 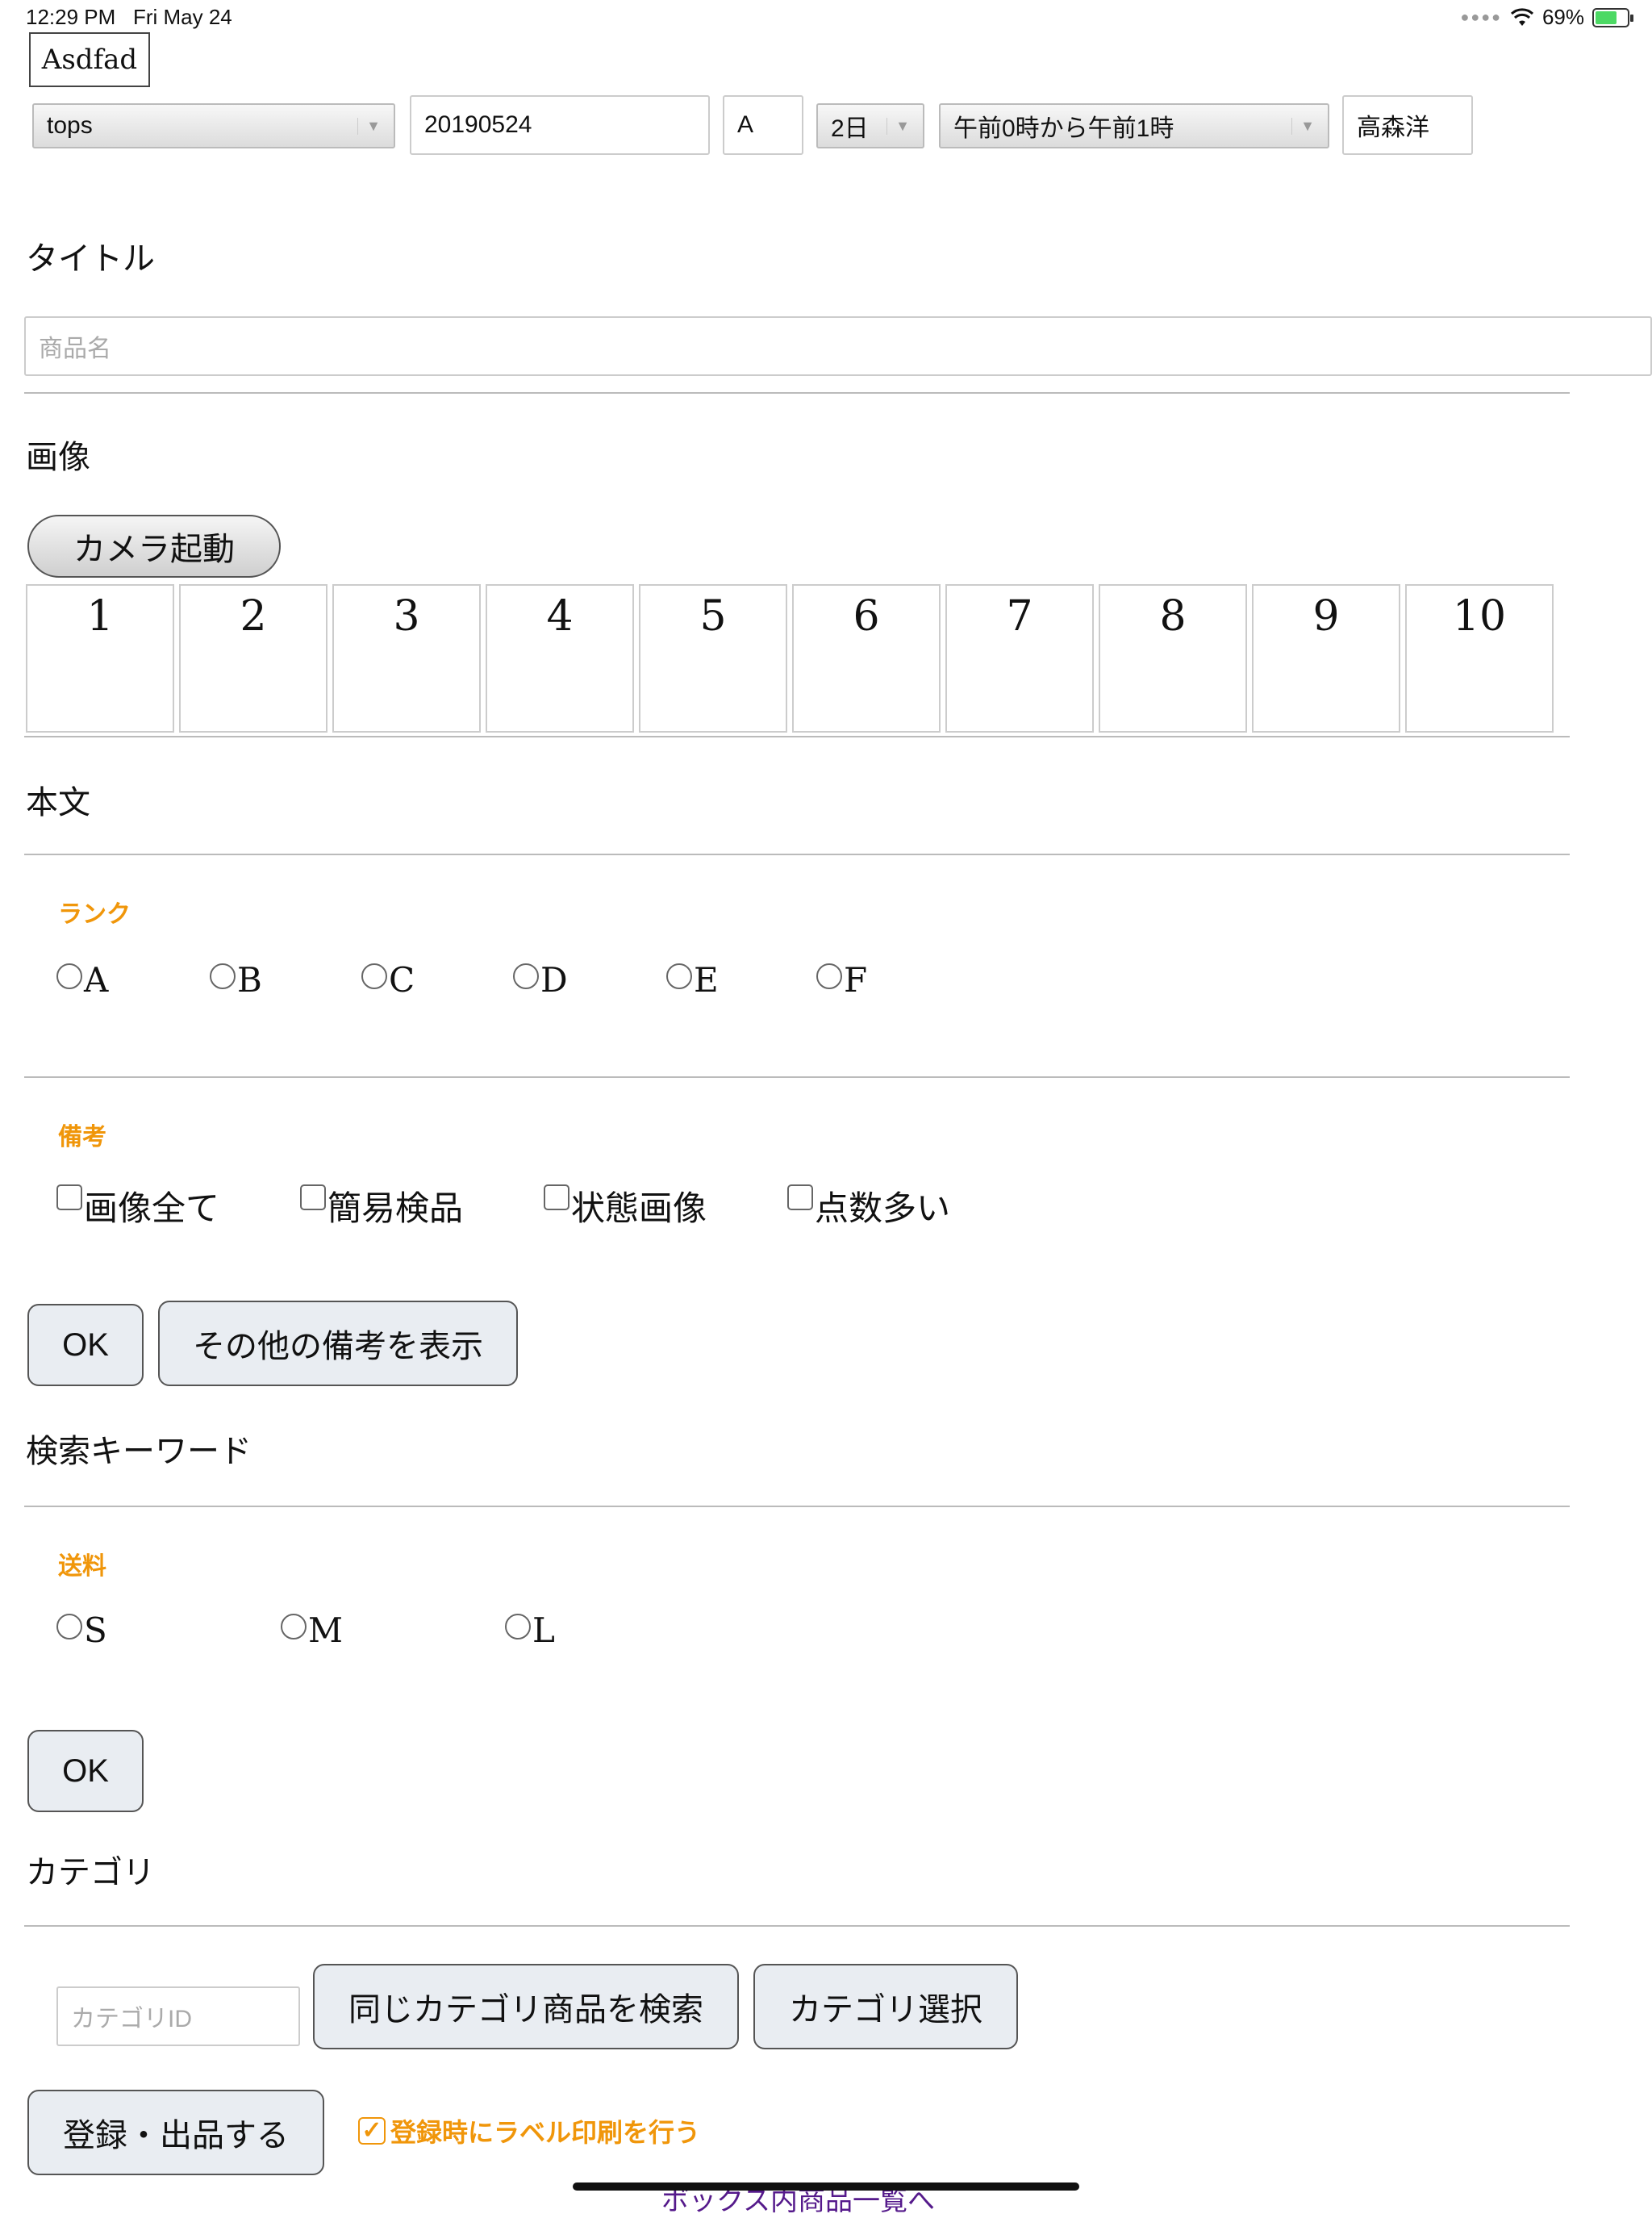 I want to click on image-slot-1: 1, so click(x=100, y=658).